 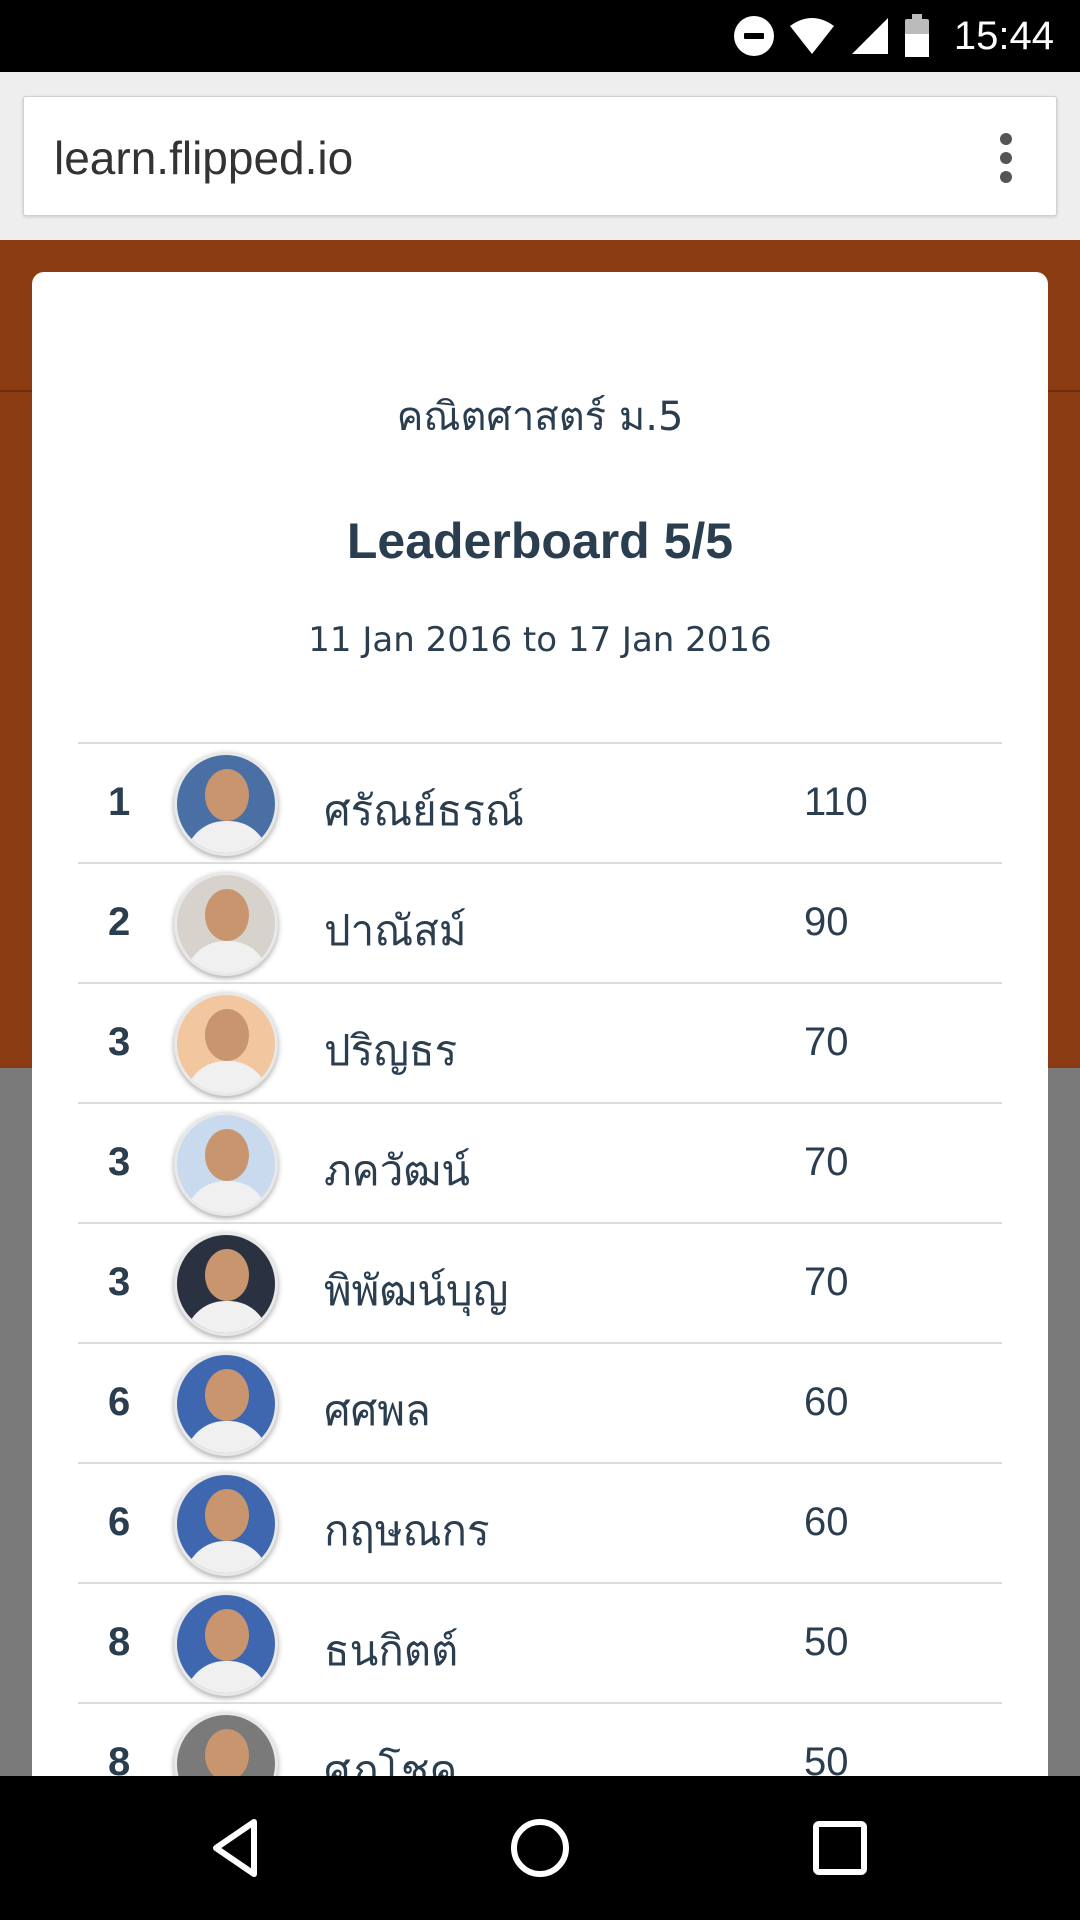 I want to click on url-bar: learn.flipped.io, so click(x=540, y=156).